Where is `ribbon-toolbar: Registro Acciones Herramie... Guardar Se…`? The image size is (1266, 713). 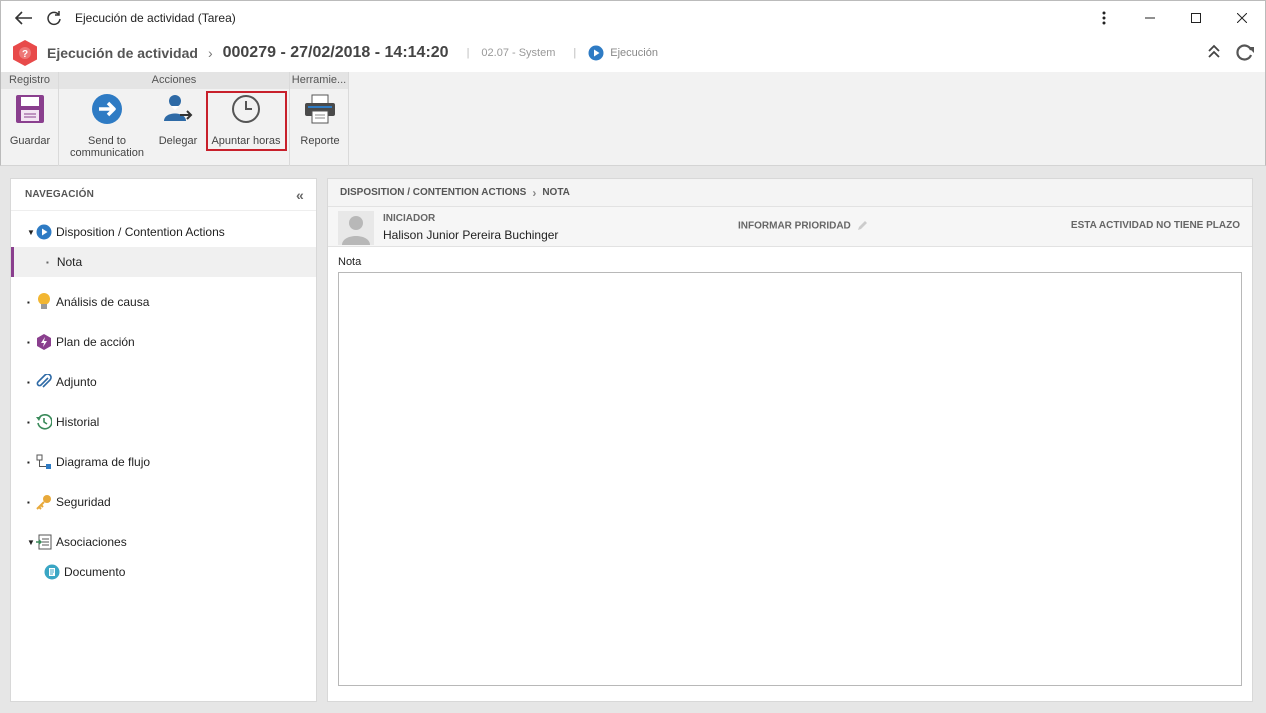 ribbon-toolbar: Registro Acciones Herramie... Guardar Se… is located at coordinates (633, 119).